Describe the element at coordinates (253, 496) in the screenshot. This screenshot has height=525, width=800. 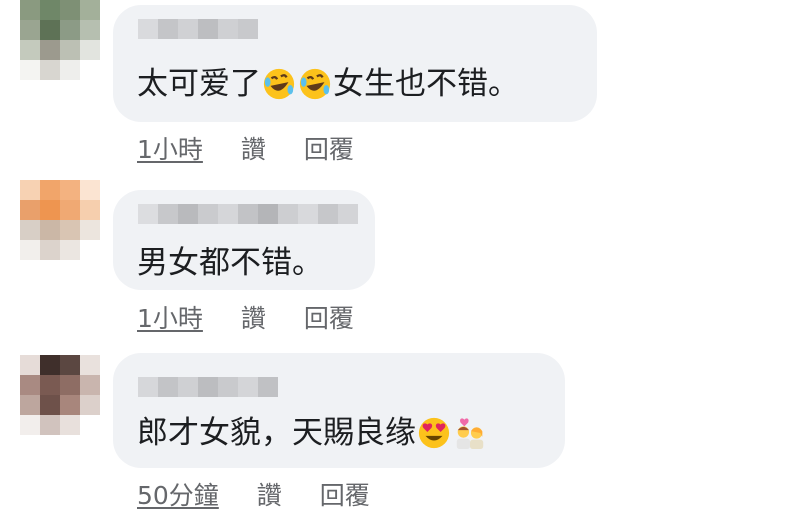
I see `comment-actions: 50分鐘 讚 回覆` at that location.